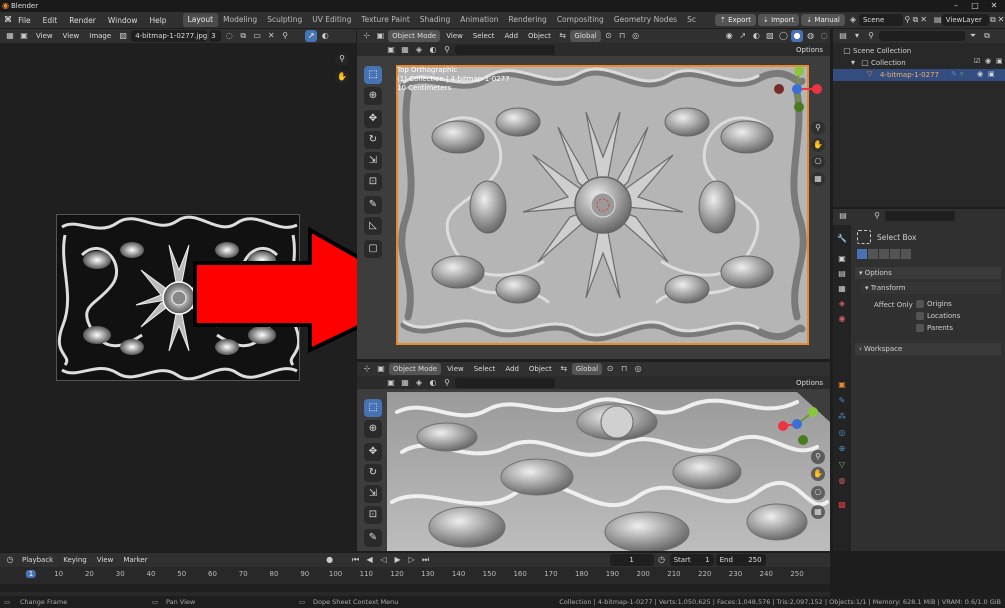  I want to click on origins-checkbox: Origins, so click(934, 304).